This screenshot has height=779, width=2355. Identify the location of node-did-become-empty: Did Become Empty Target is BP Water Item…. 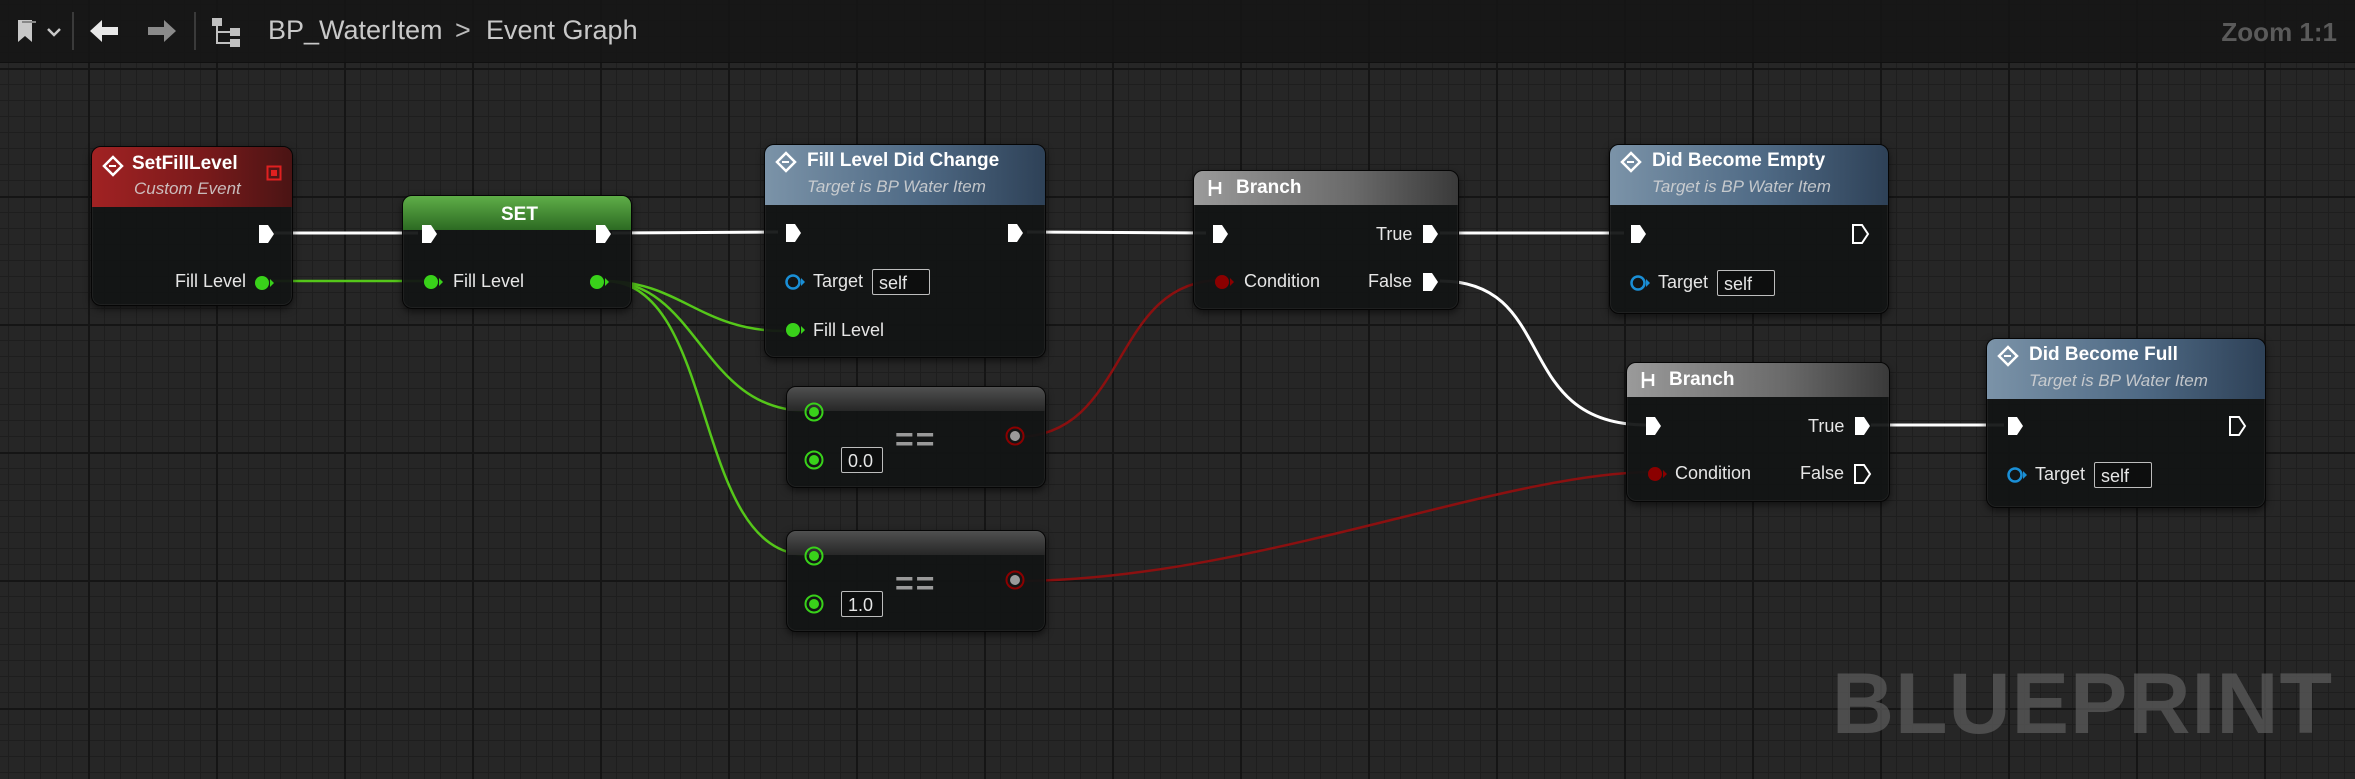
(1749, 229).